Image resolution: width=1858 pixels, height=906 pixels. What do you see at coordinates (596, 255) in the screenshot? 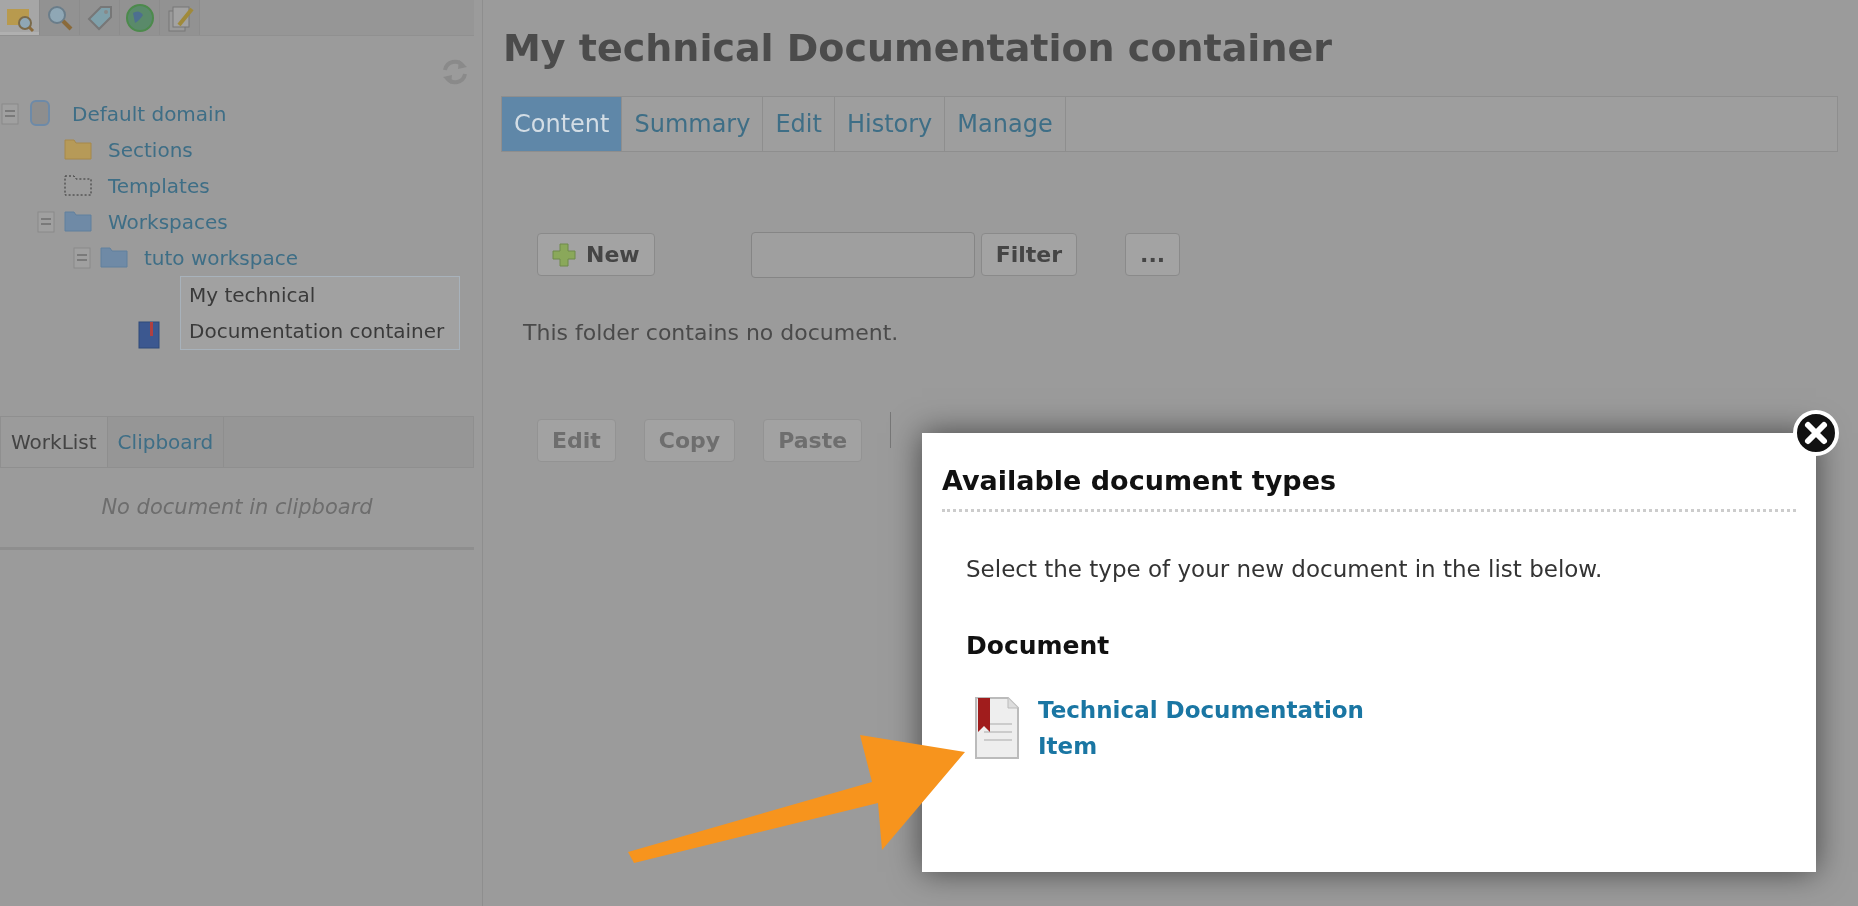
I see `new-button: New` at bounding box center [596, 255].